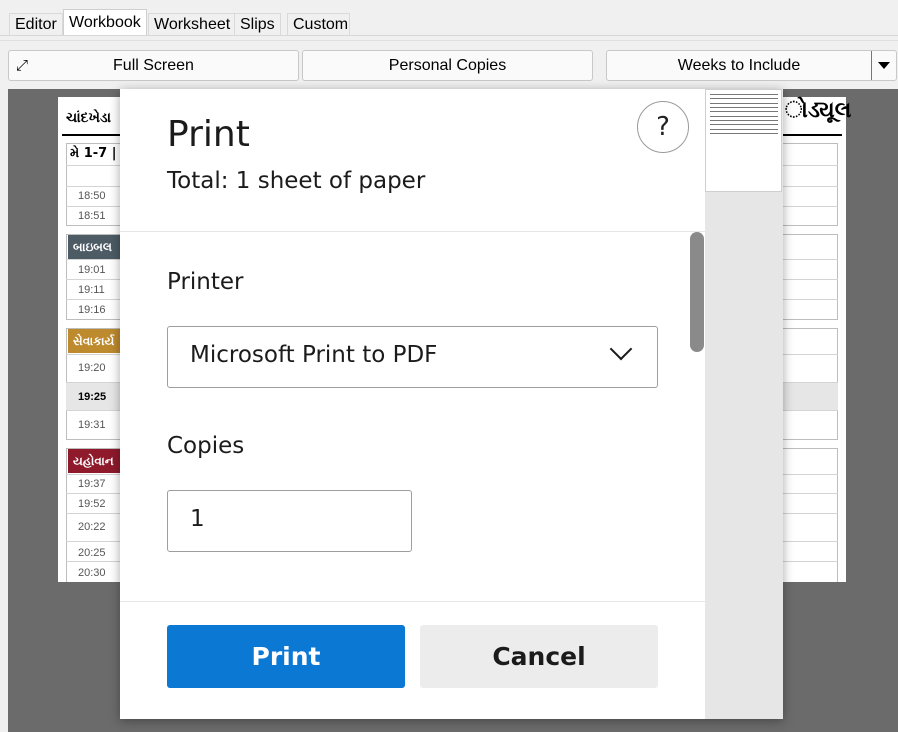  I want to click on time-label: 18:51, so click(92, 216).